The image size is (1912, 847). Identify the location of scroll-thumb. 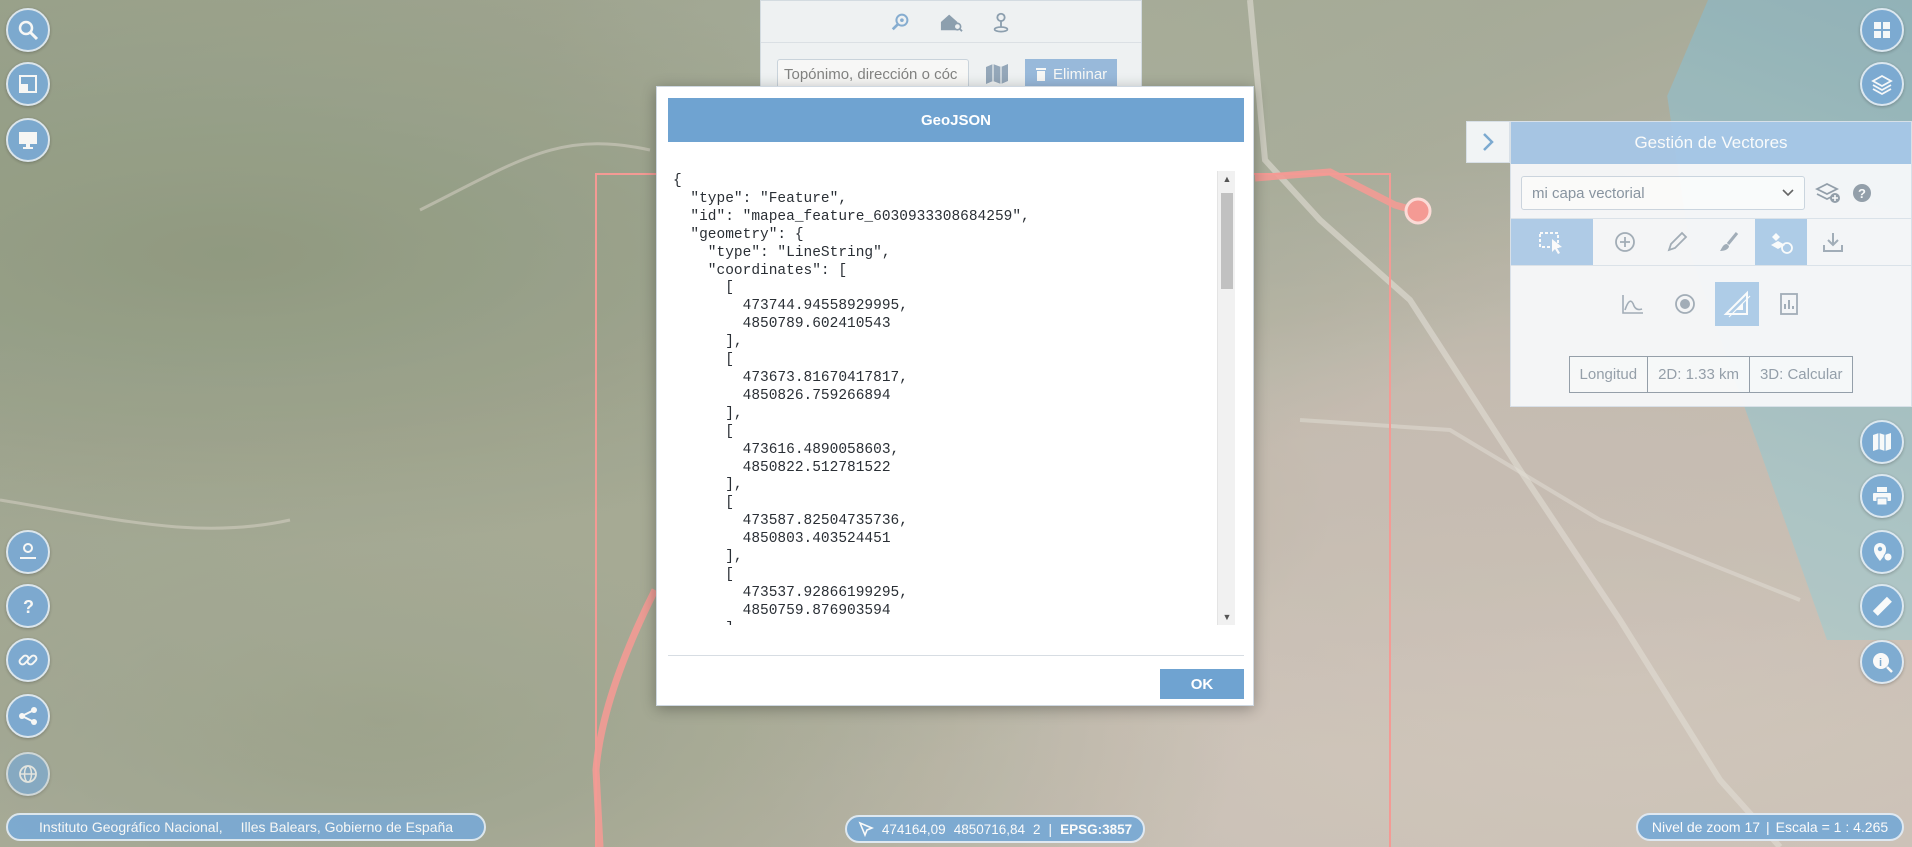
(1227, 241).